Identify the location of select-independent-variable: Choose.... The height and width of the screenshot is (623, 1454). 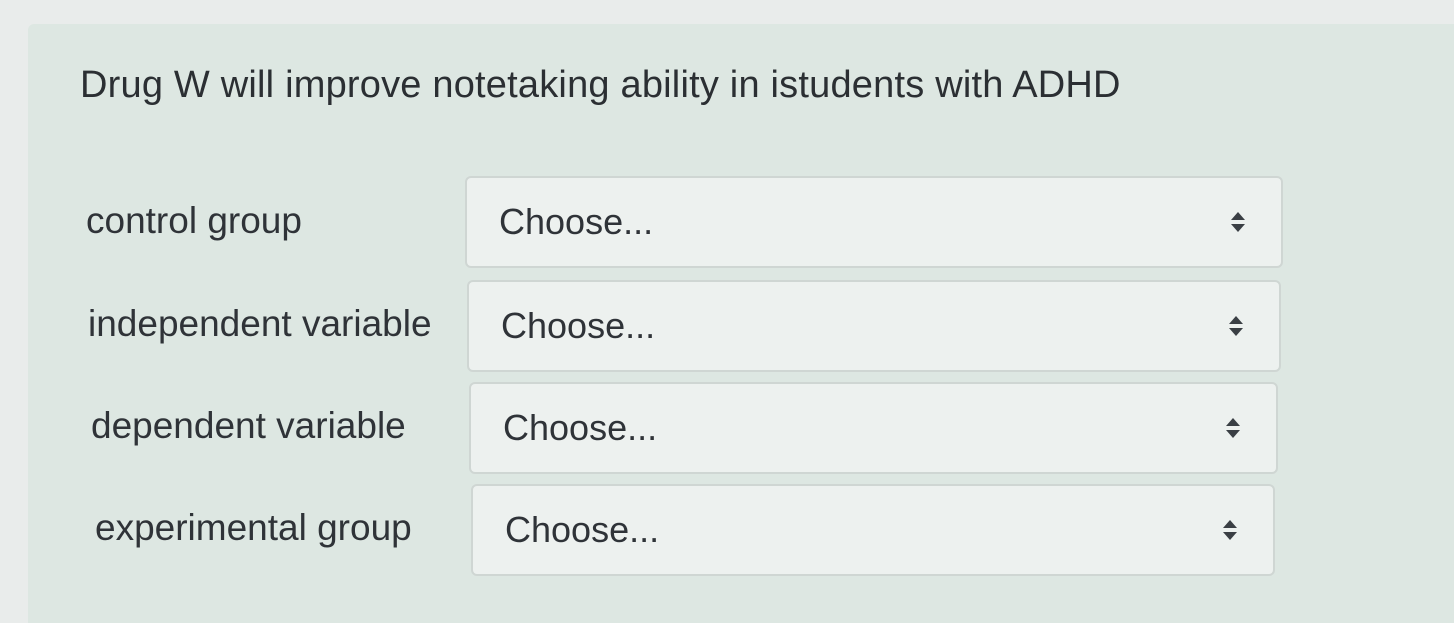
(874, 326).